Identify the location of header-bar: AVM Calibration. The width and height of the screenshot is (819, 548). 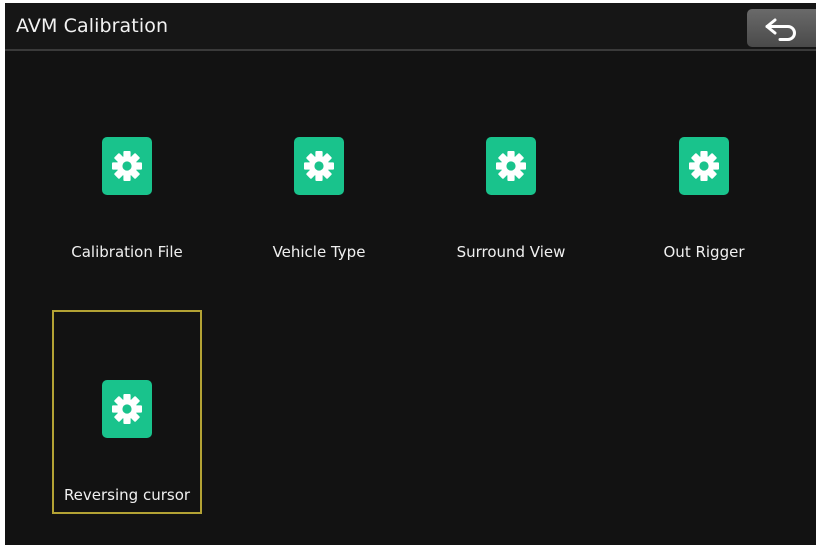
(410, 27).